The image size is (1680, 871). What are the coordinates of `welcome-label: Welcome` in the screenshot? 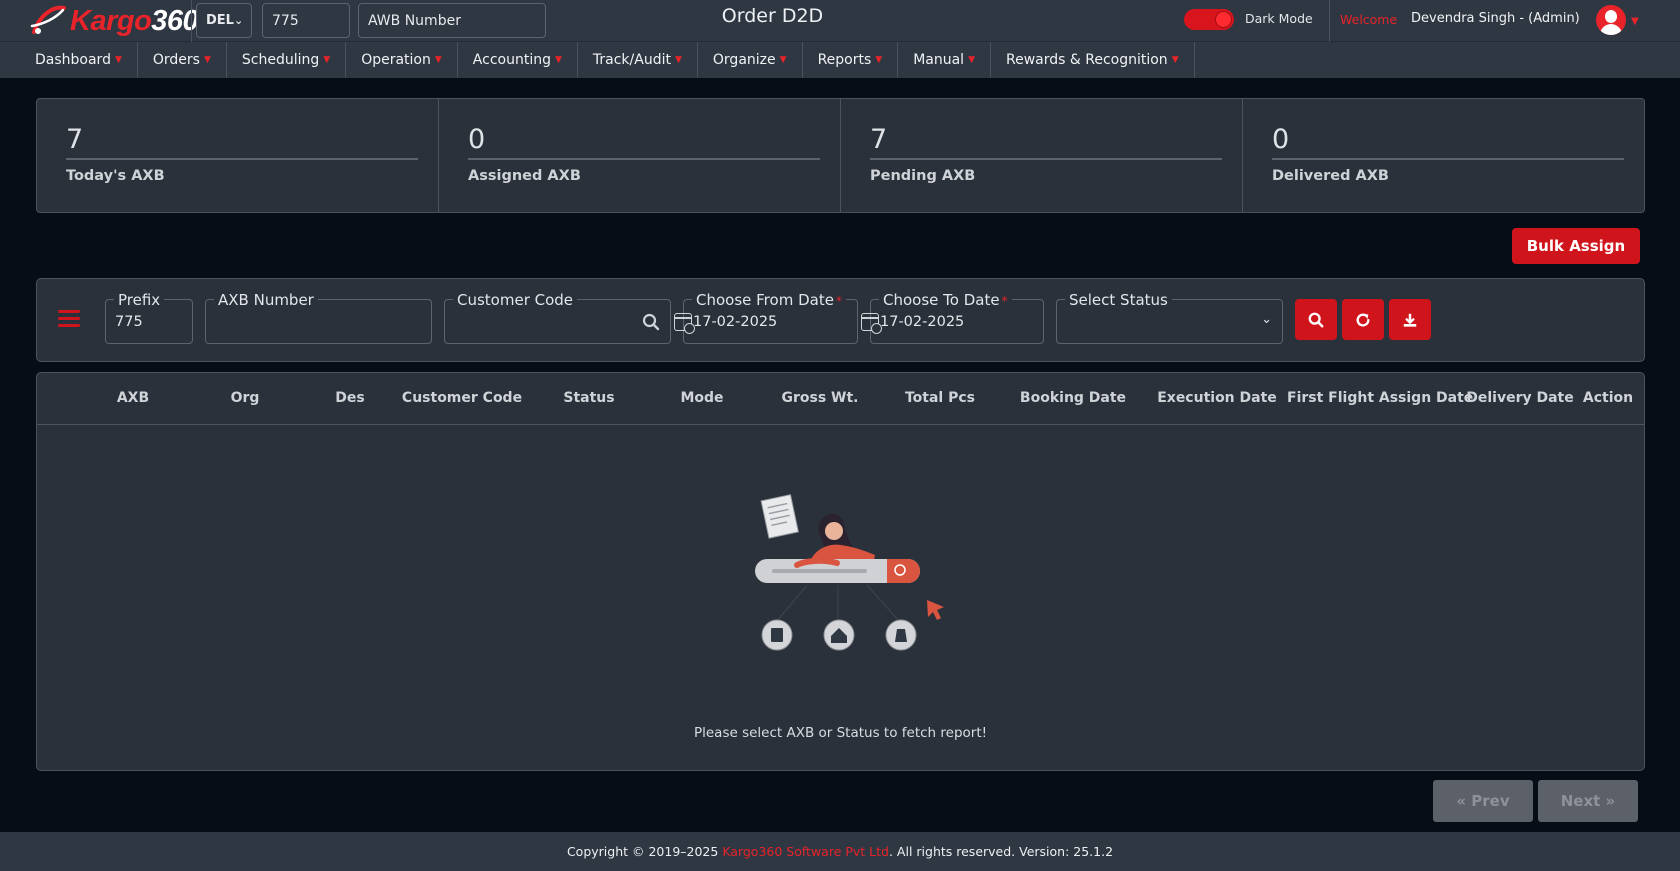 It's located at (1369, 19).